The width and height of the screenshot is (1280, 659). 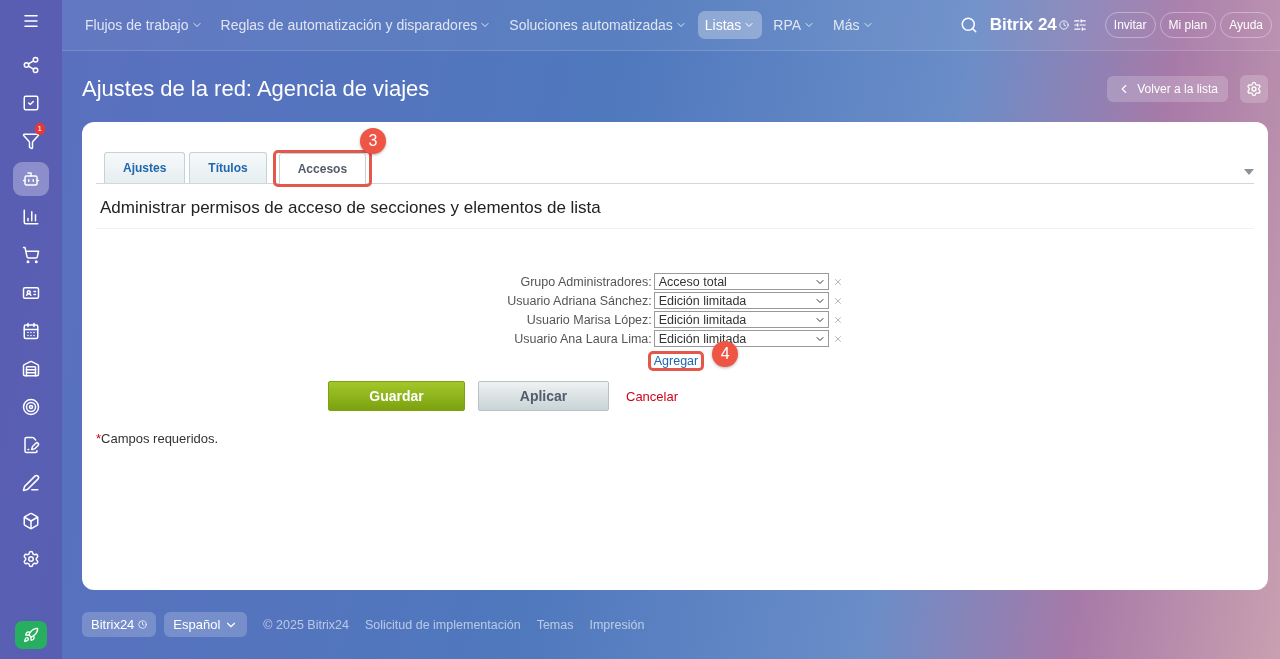 I want to click on rocket-icon, so click(x=31, y=635).